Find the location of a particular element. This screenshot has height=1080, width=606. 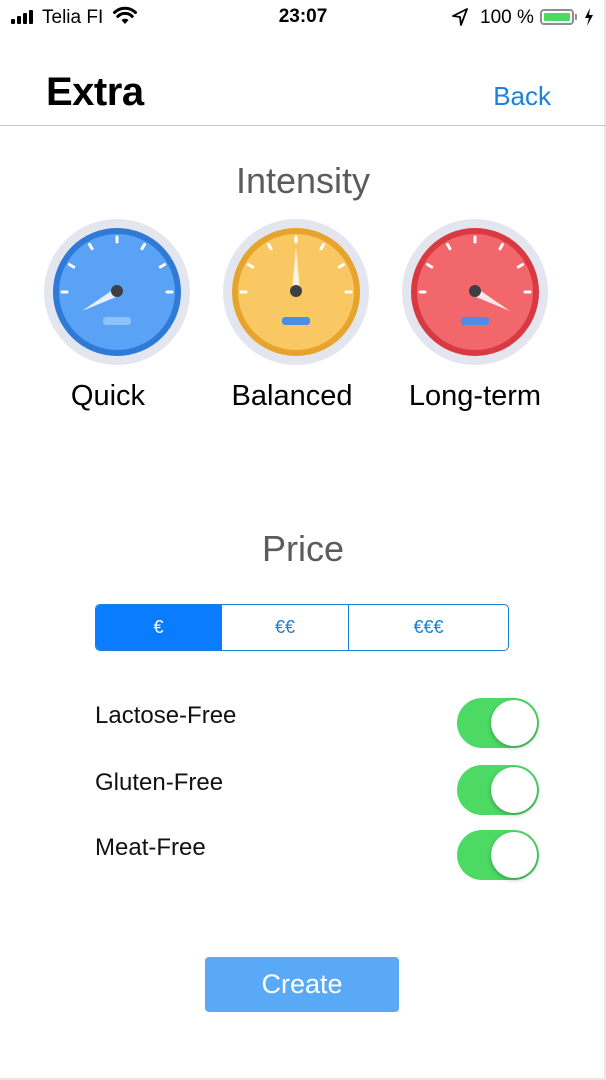

back-button: Back is located at coordinates (522, 96).